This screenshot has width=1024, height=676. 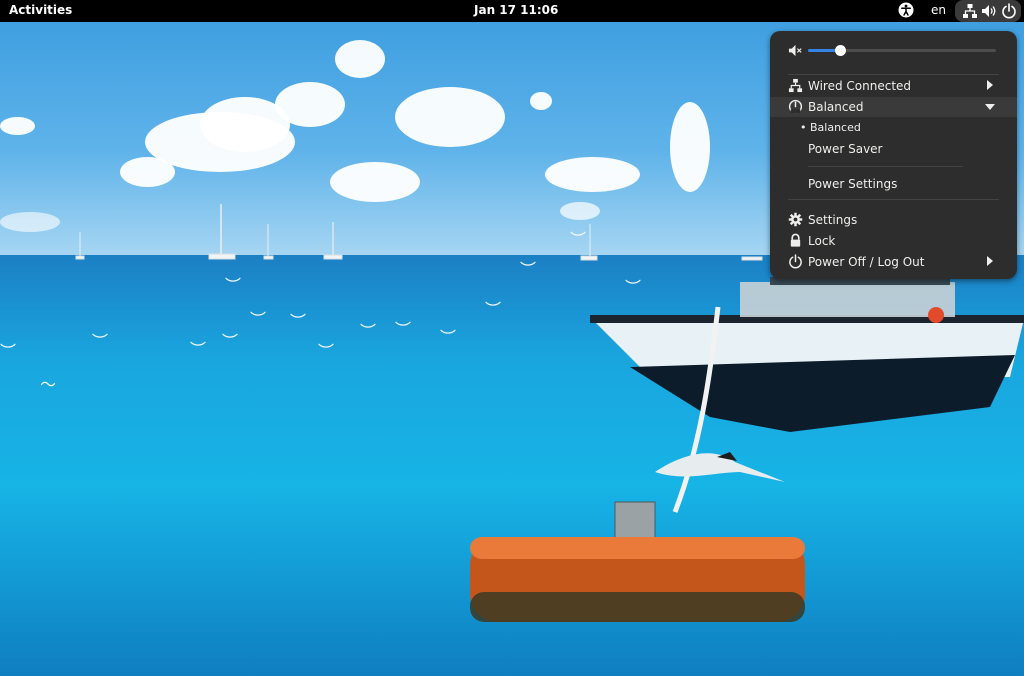 What do you see at coordinates (830, 127) in the screenshot?
I see `power-profile-option-label: • Balanced` at bounding box center [830, 127].